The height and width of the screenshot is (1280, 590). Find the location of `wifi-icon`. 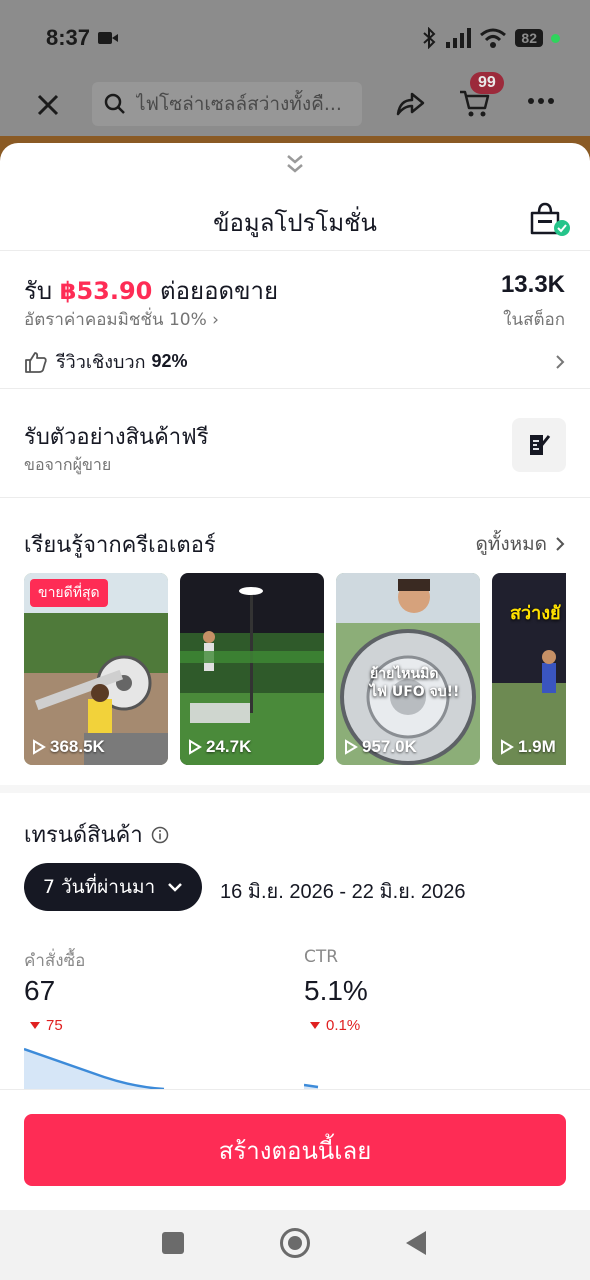

wifi-icon is located at coordinates (493, 38).